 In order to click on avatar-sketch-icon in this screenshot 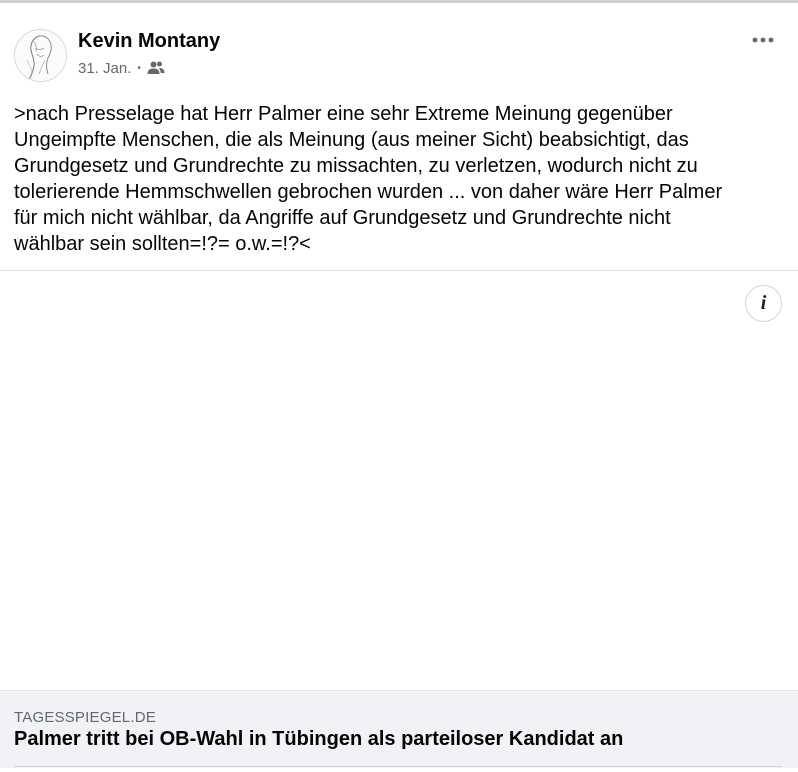, I will do `click(40, 55)`.